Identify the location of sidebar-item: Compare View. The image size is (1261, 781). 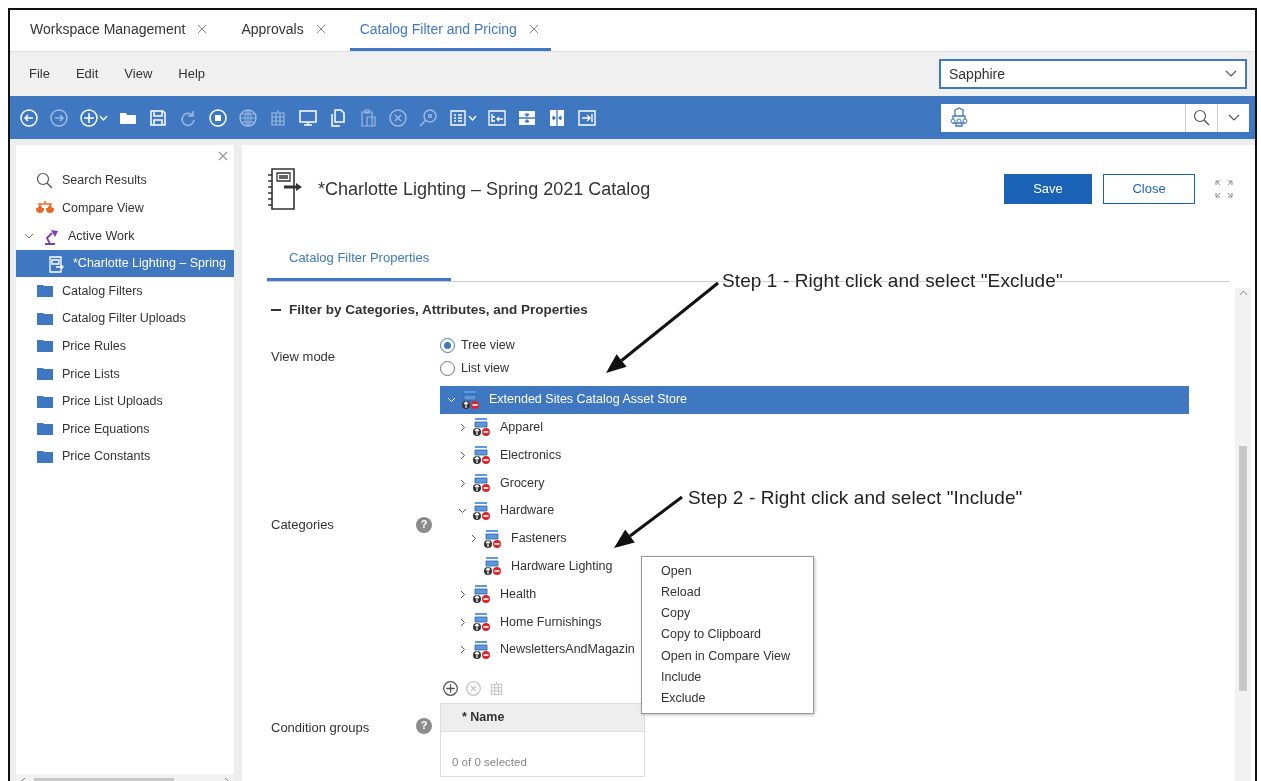
(125, 208).